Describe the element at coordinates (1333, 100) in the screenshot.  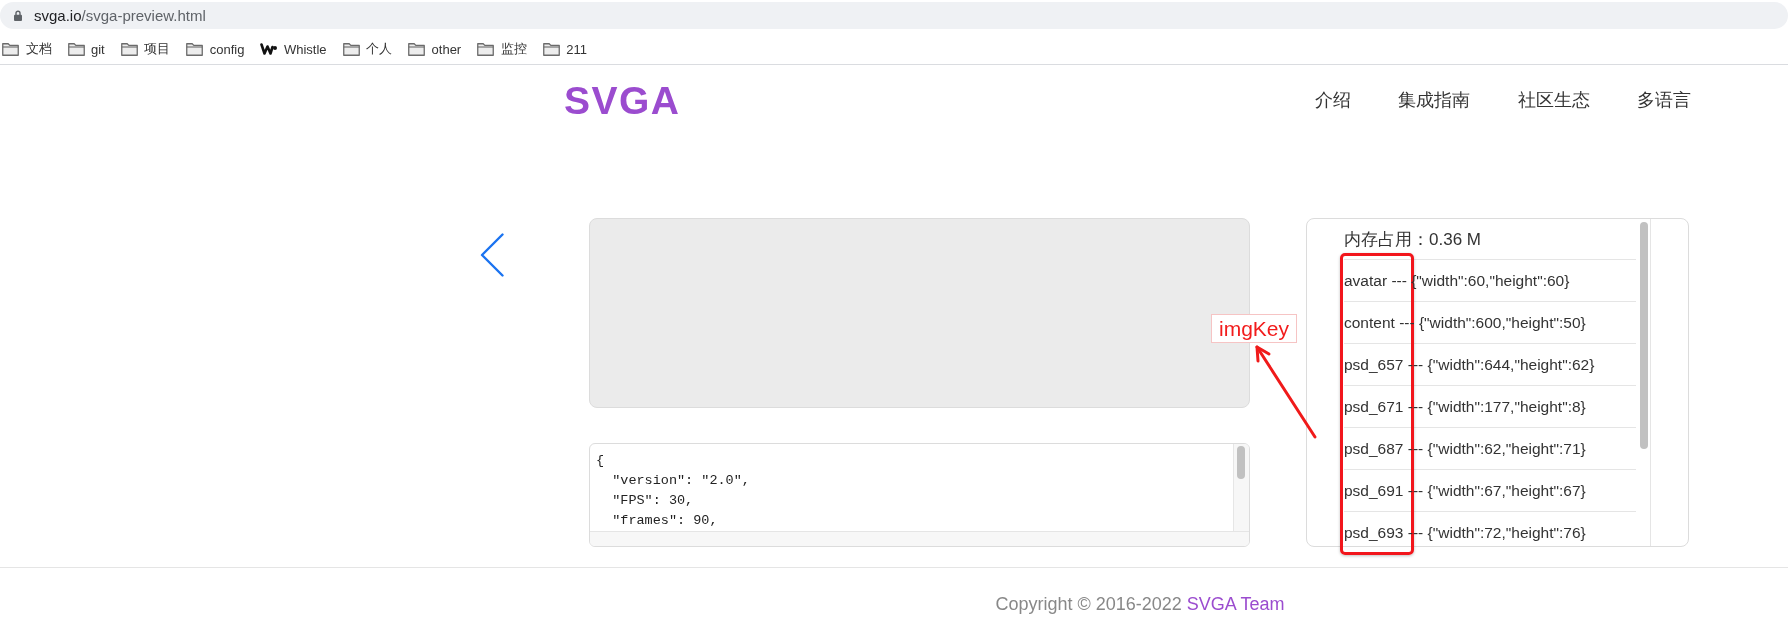
I see `nav-link: 介绍` at that location.